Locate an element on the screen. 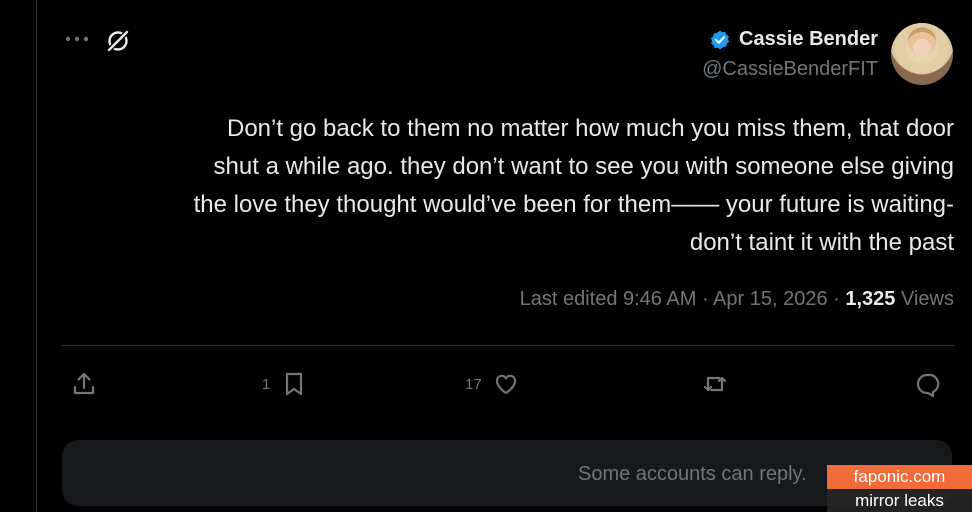 The height and width of the screenshot is (512, 972). share-button is located at coordinates (84, 384).